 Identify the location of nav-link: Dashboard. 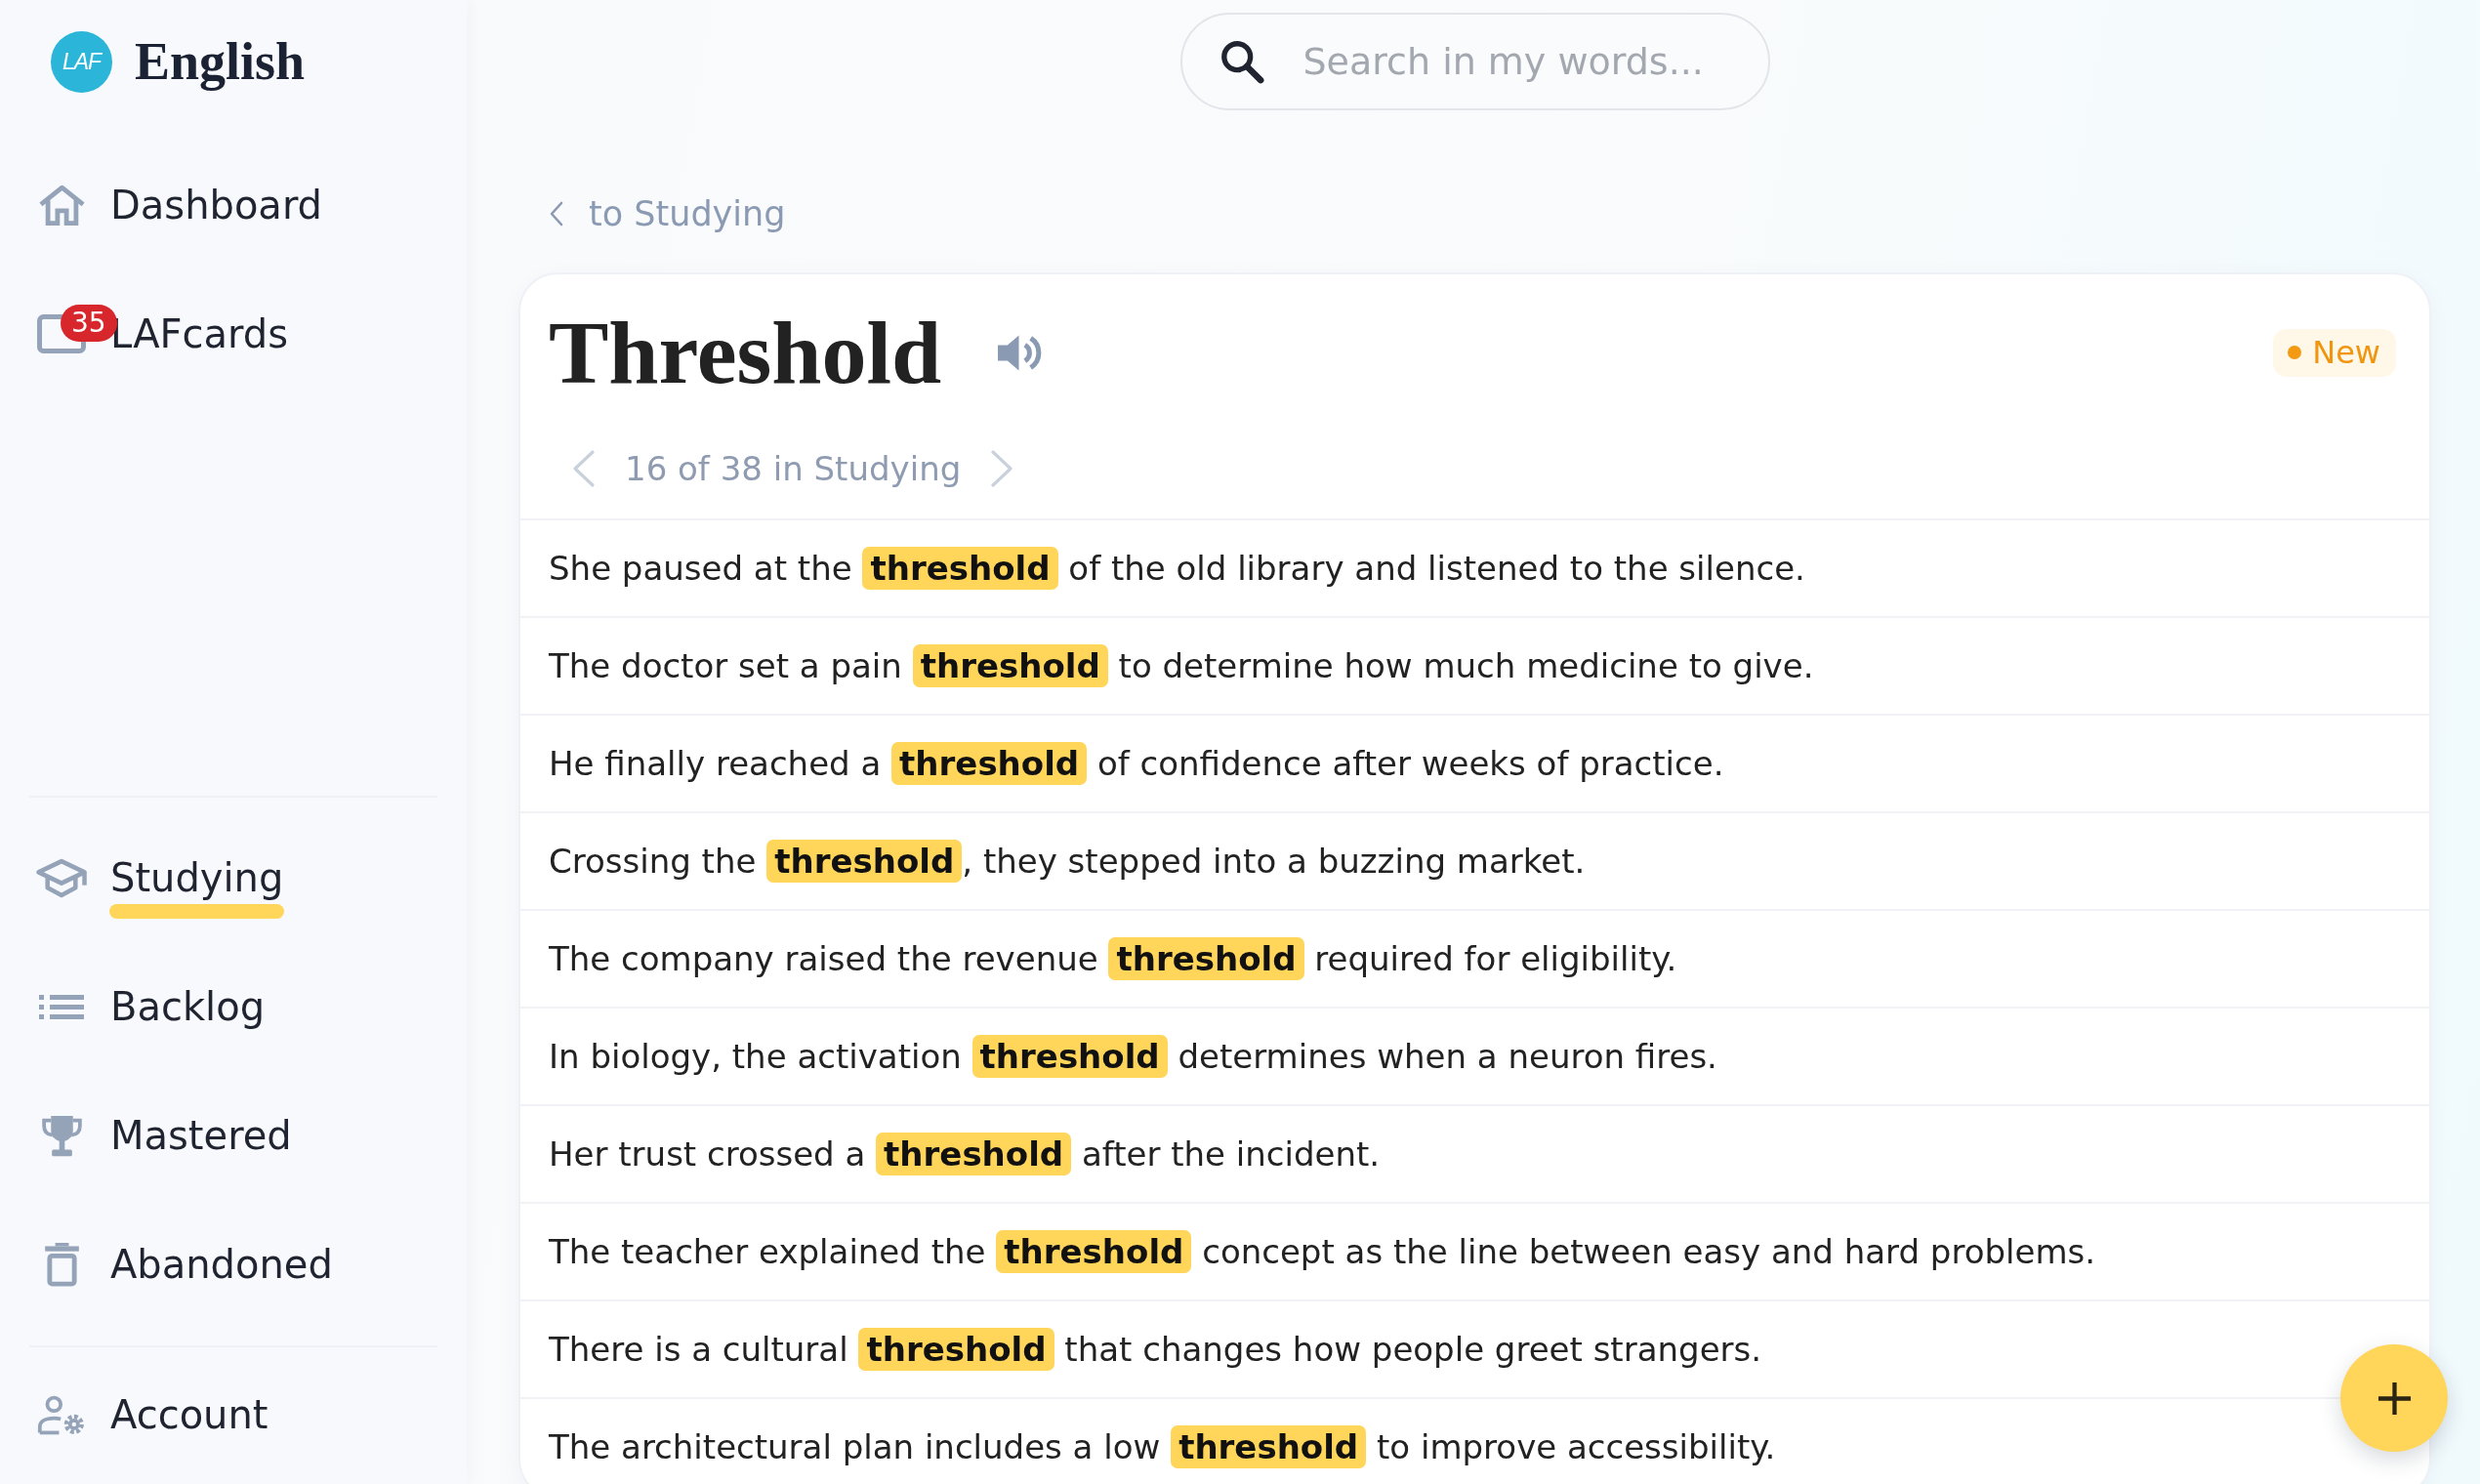
(179, 205).